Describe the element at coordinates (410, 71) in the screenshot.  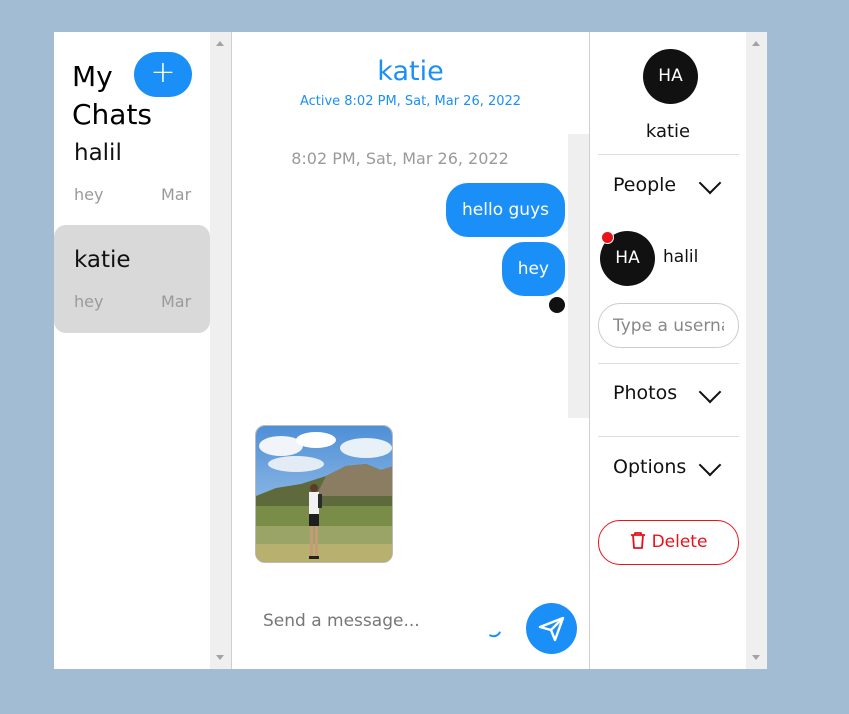
I see `conversation-title: katie` at that location.